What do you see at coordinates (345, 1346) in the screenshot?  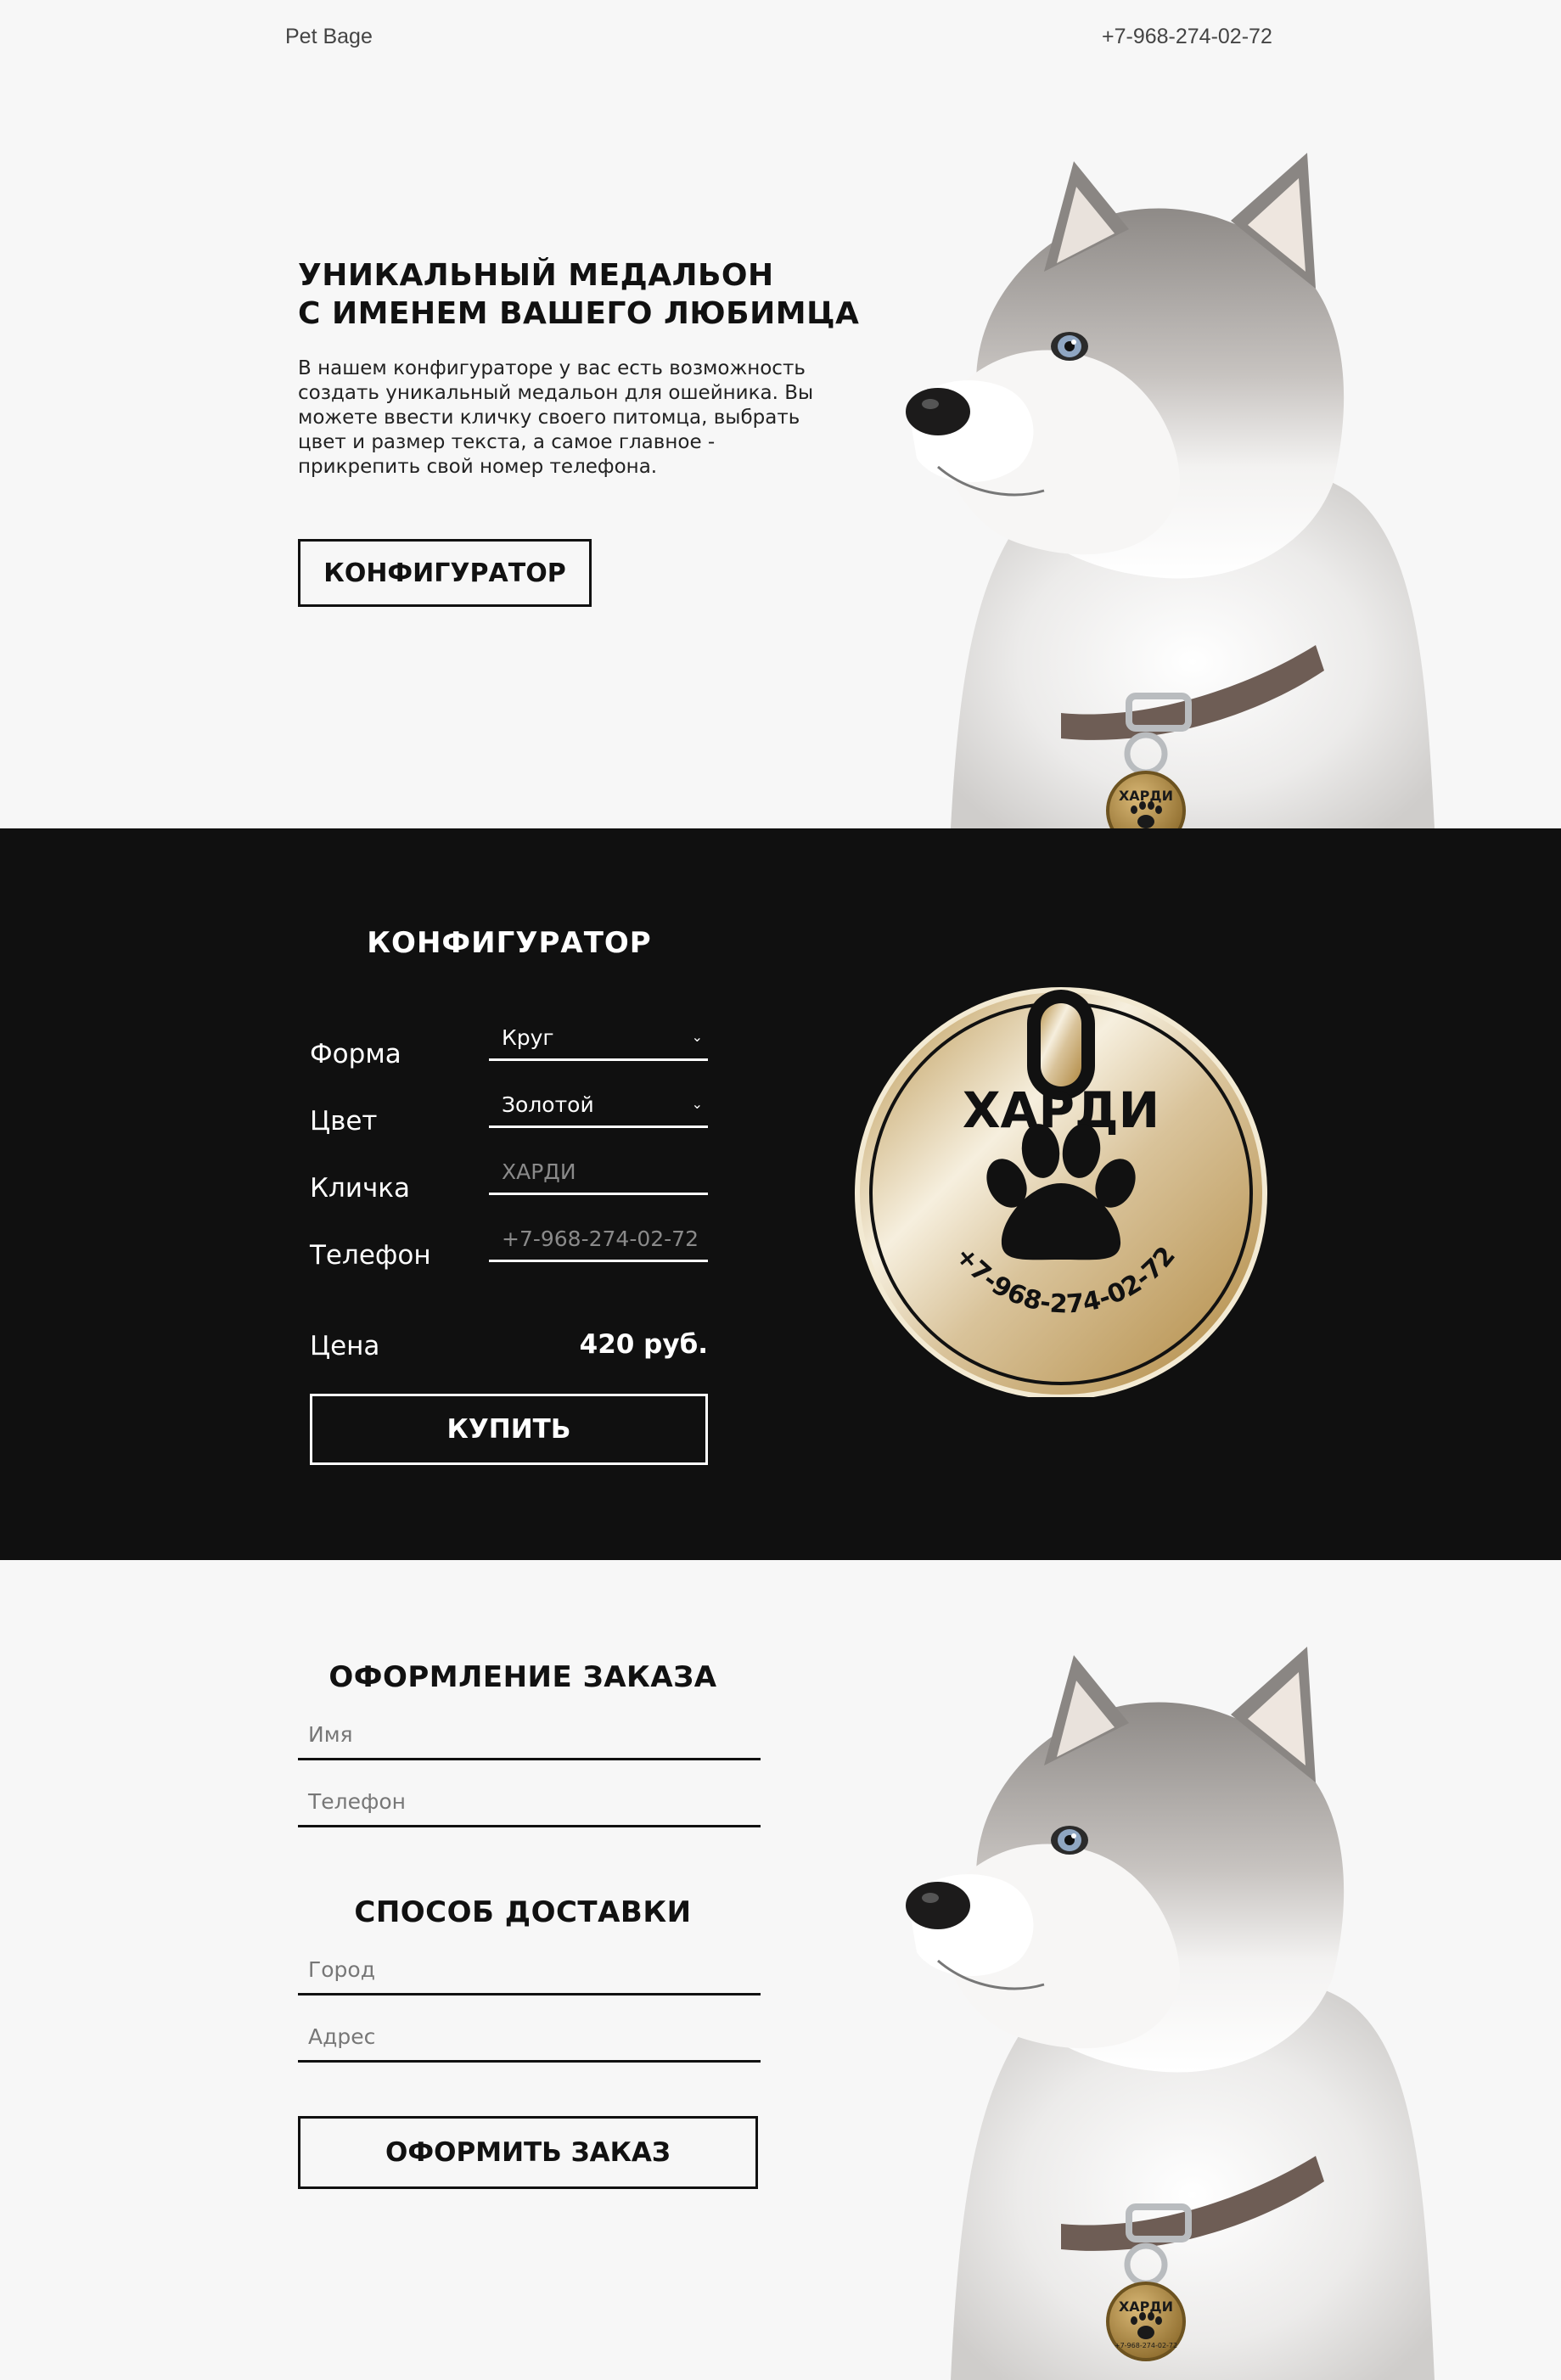 I see `price-label: Цена` at bounding box center [345, 1346].